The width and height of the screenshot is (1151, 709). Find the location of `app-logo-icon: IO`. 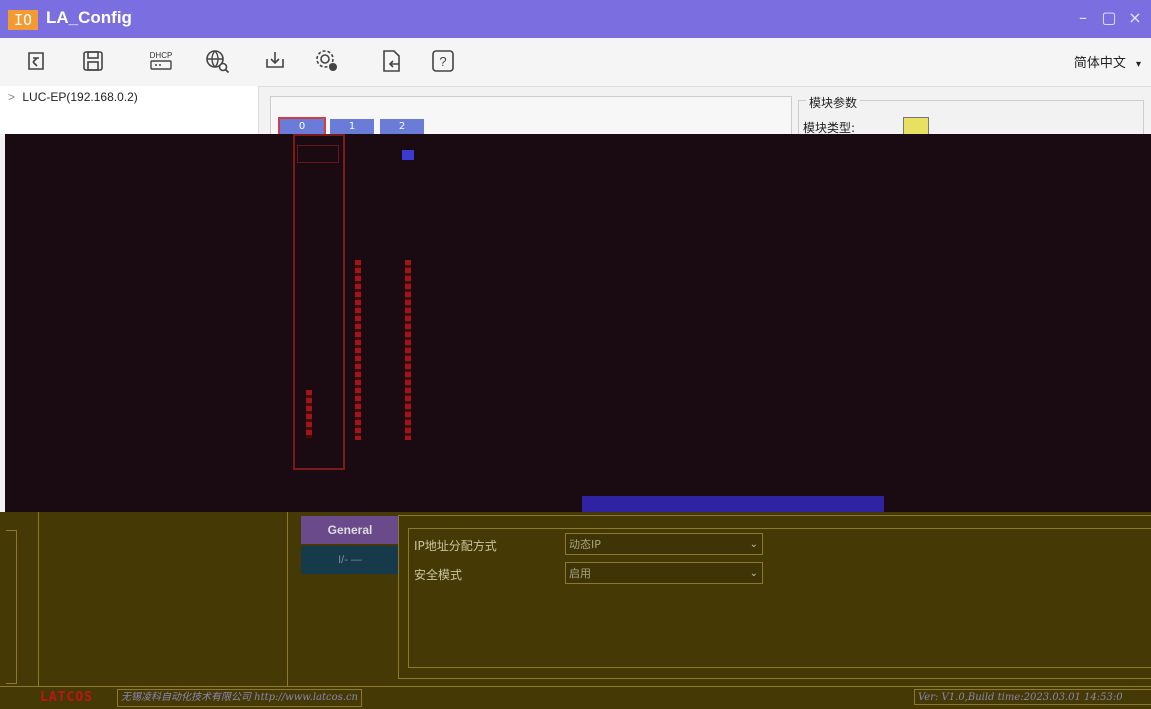

app-logo-icon: IO is located at coordinates (23, 20).